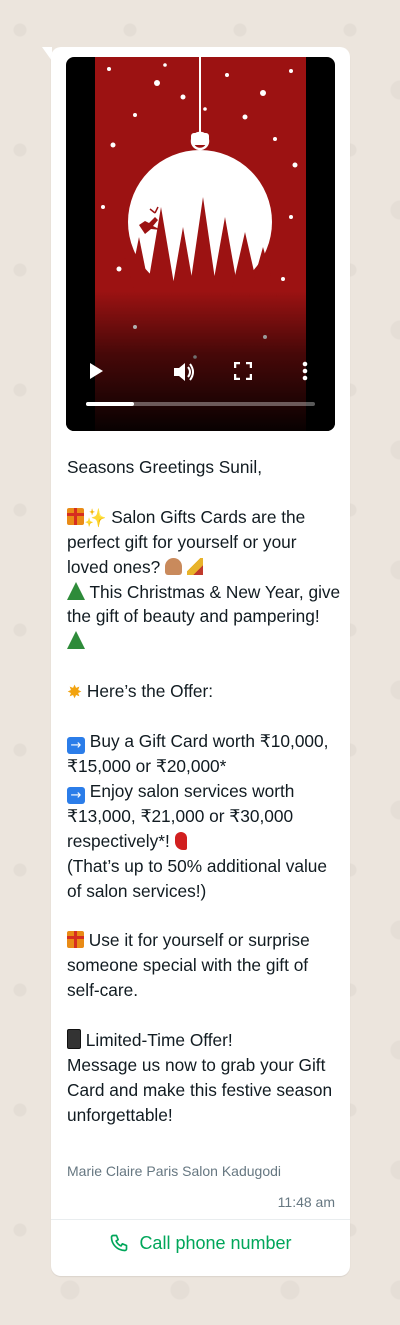 The width and height of the screenshot is (400, 1325). Describe the element at coordinates (95, 518) in the screenshot. I see `sparkles-icon: ✨` at that location.